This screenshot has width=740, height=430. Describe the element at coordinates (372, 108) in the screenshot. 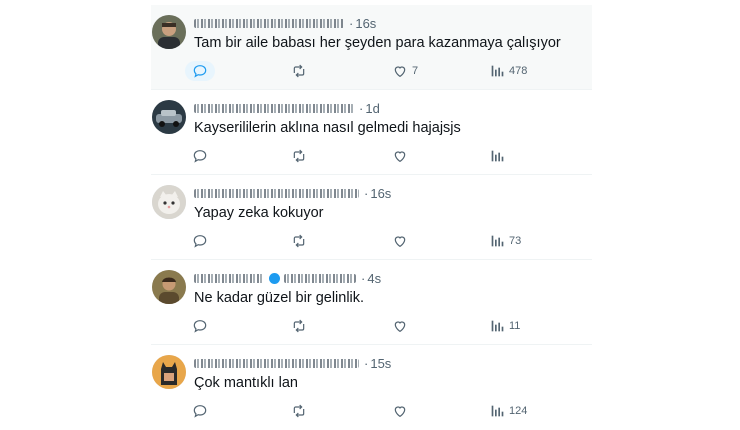

I see `timestamp: 1d` at that location.